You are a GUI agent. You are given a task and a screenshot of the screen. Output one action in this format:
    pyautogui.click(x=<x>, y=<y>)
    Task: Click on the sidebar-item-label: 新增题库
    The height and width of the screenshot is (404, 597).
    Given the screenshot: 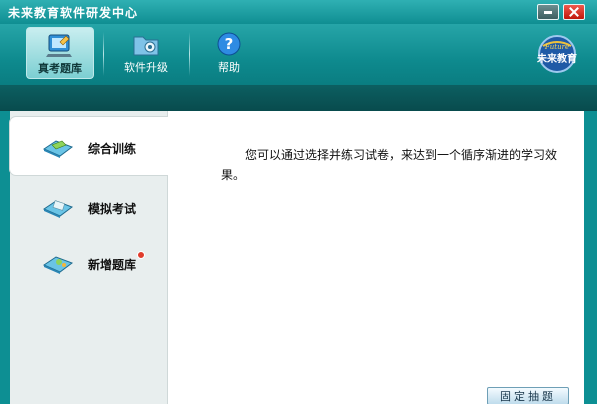 What is the action you would take?
    pyautogui.click(x=112, y=265)
    